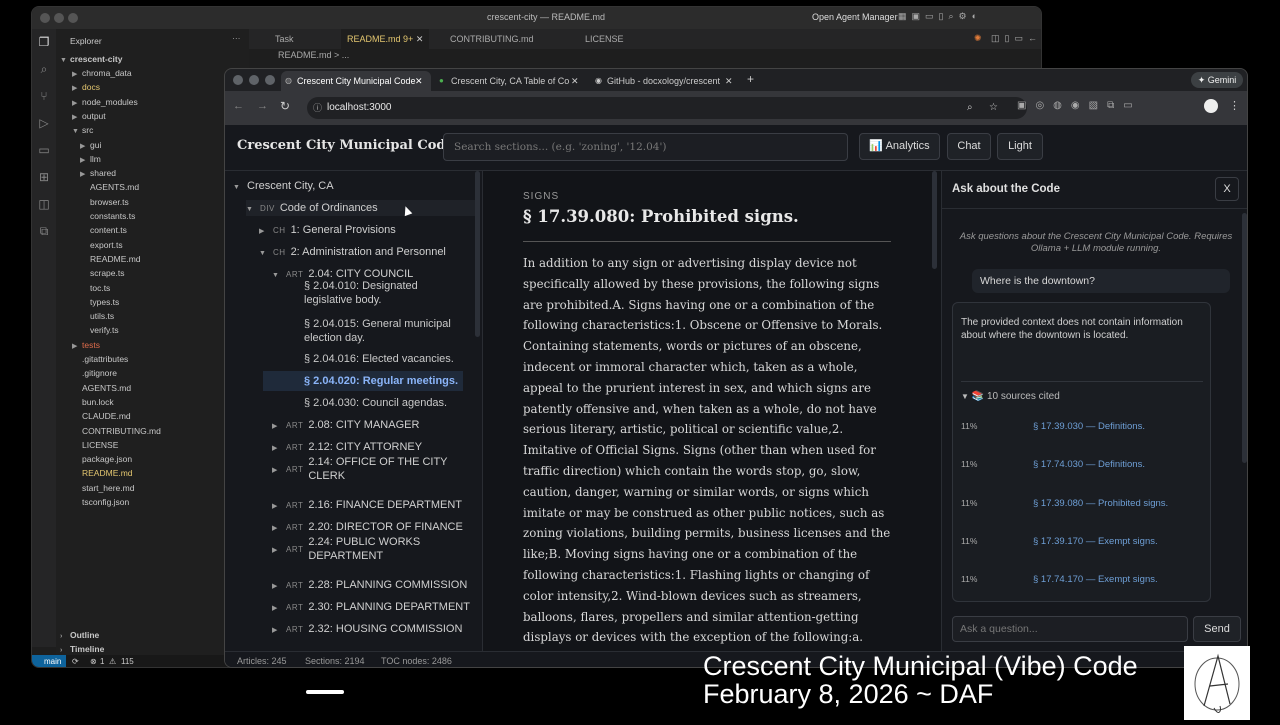  I want to click on toc-article: ▶ ART 2.32: HOUSING COMMISSION, so click(367, 630).